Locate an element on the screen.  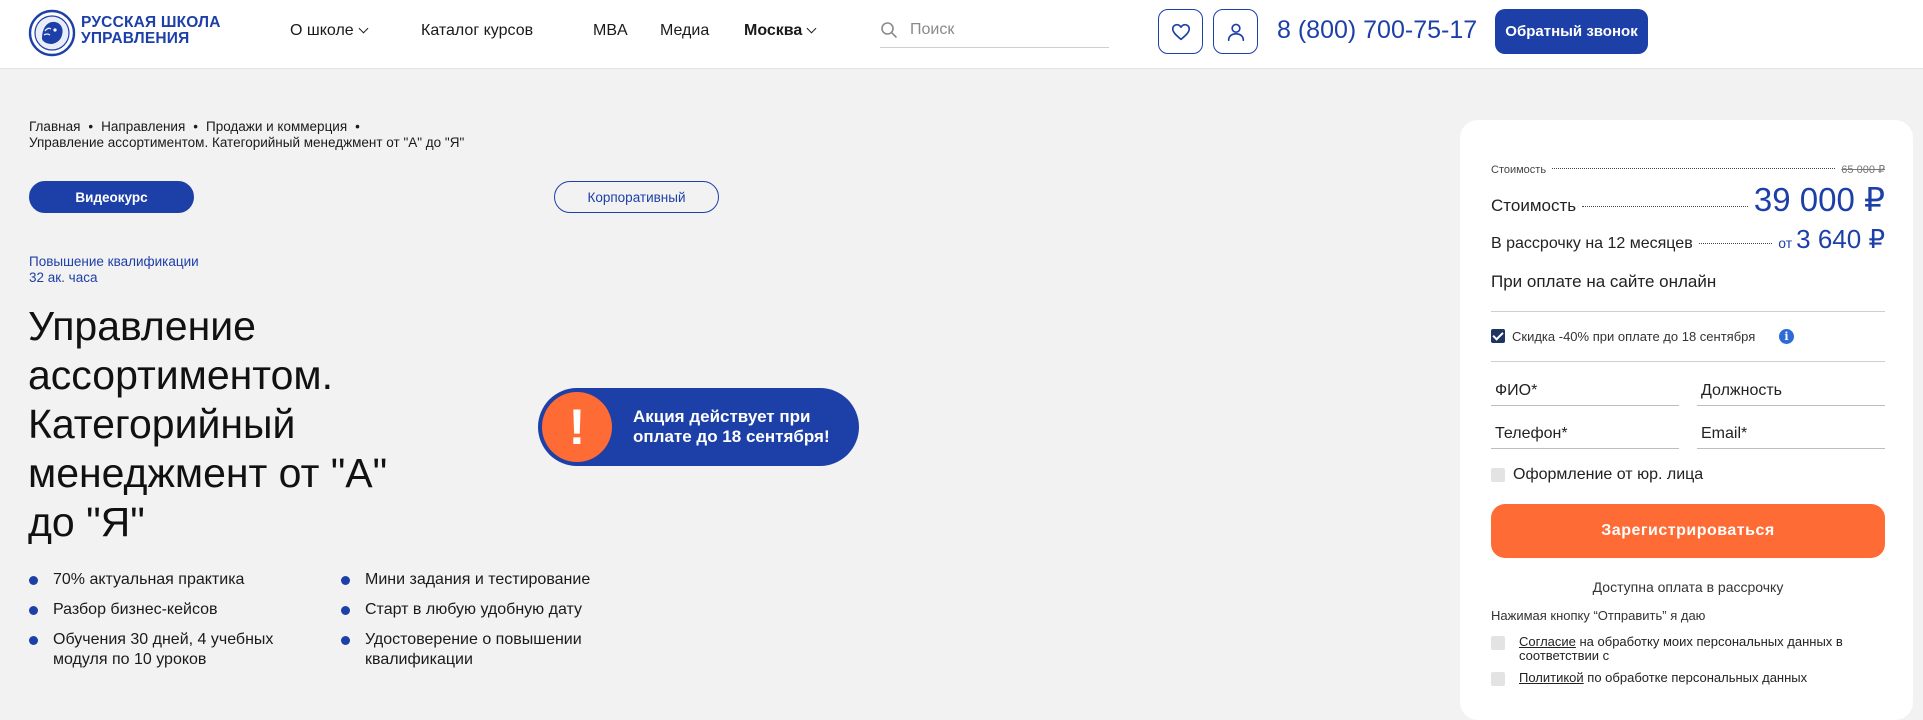
old-price-label: Стоимость is located at coordinates (1519, 170).